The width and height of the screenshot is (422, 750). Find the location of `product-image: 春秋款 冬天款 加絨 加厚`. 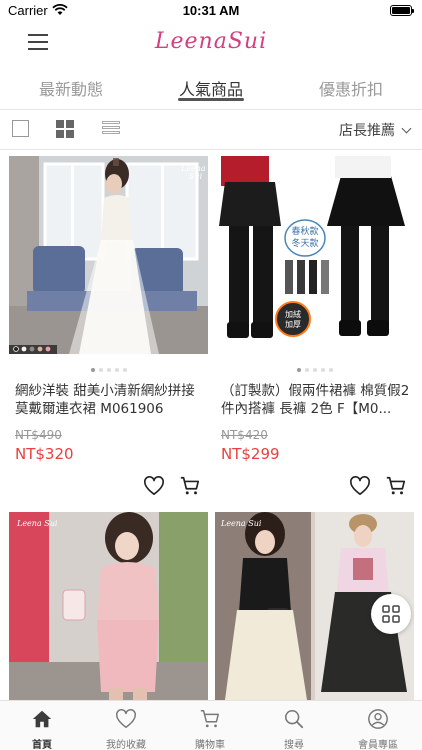

product-image: 春秋款 冬天款 加絨 加厚 is located at coordinates (314, 255).